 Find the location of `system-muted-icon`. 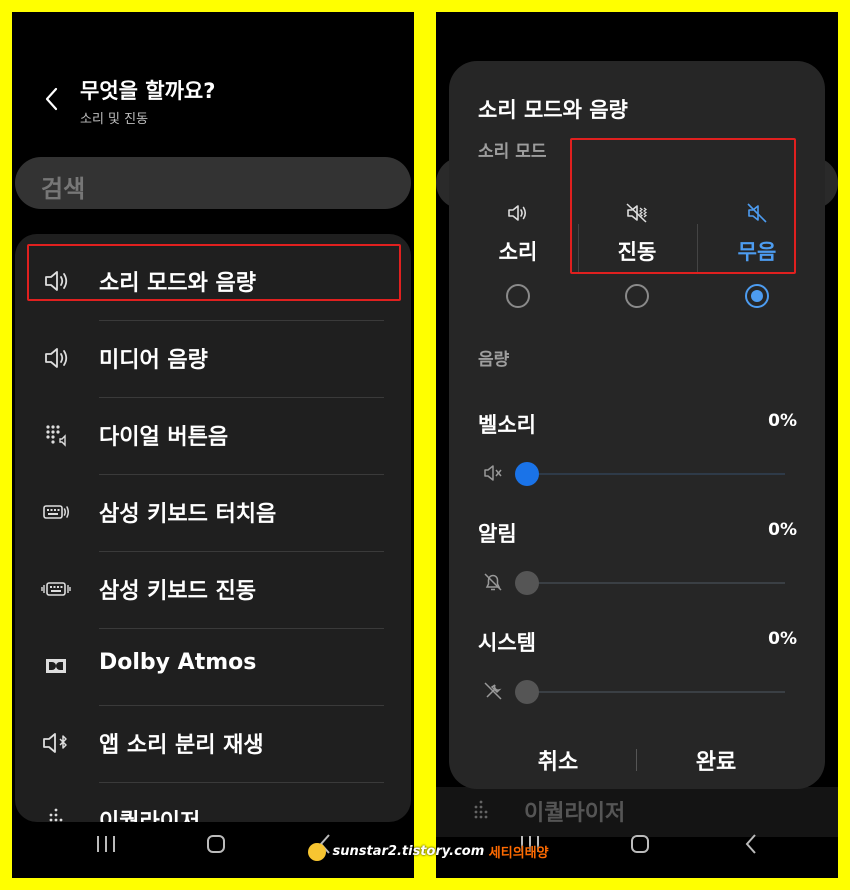

system-muted-icon is located at coordinates (493, 691).